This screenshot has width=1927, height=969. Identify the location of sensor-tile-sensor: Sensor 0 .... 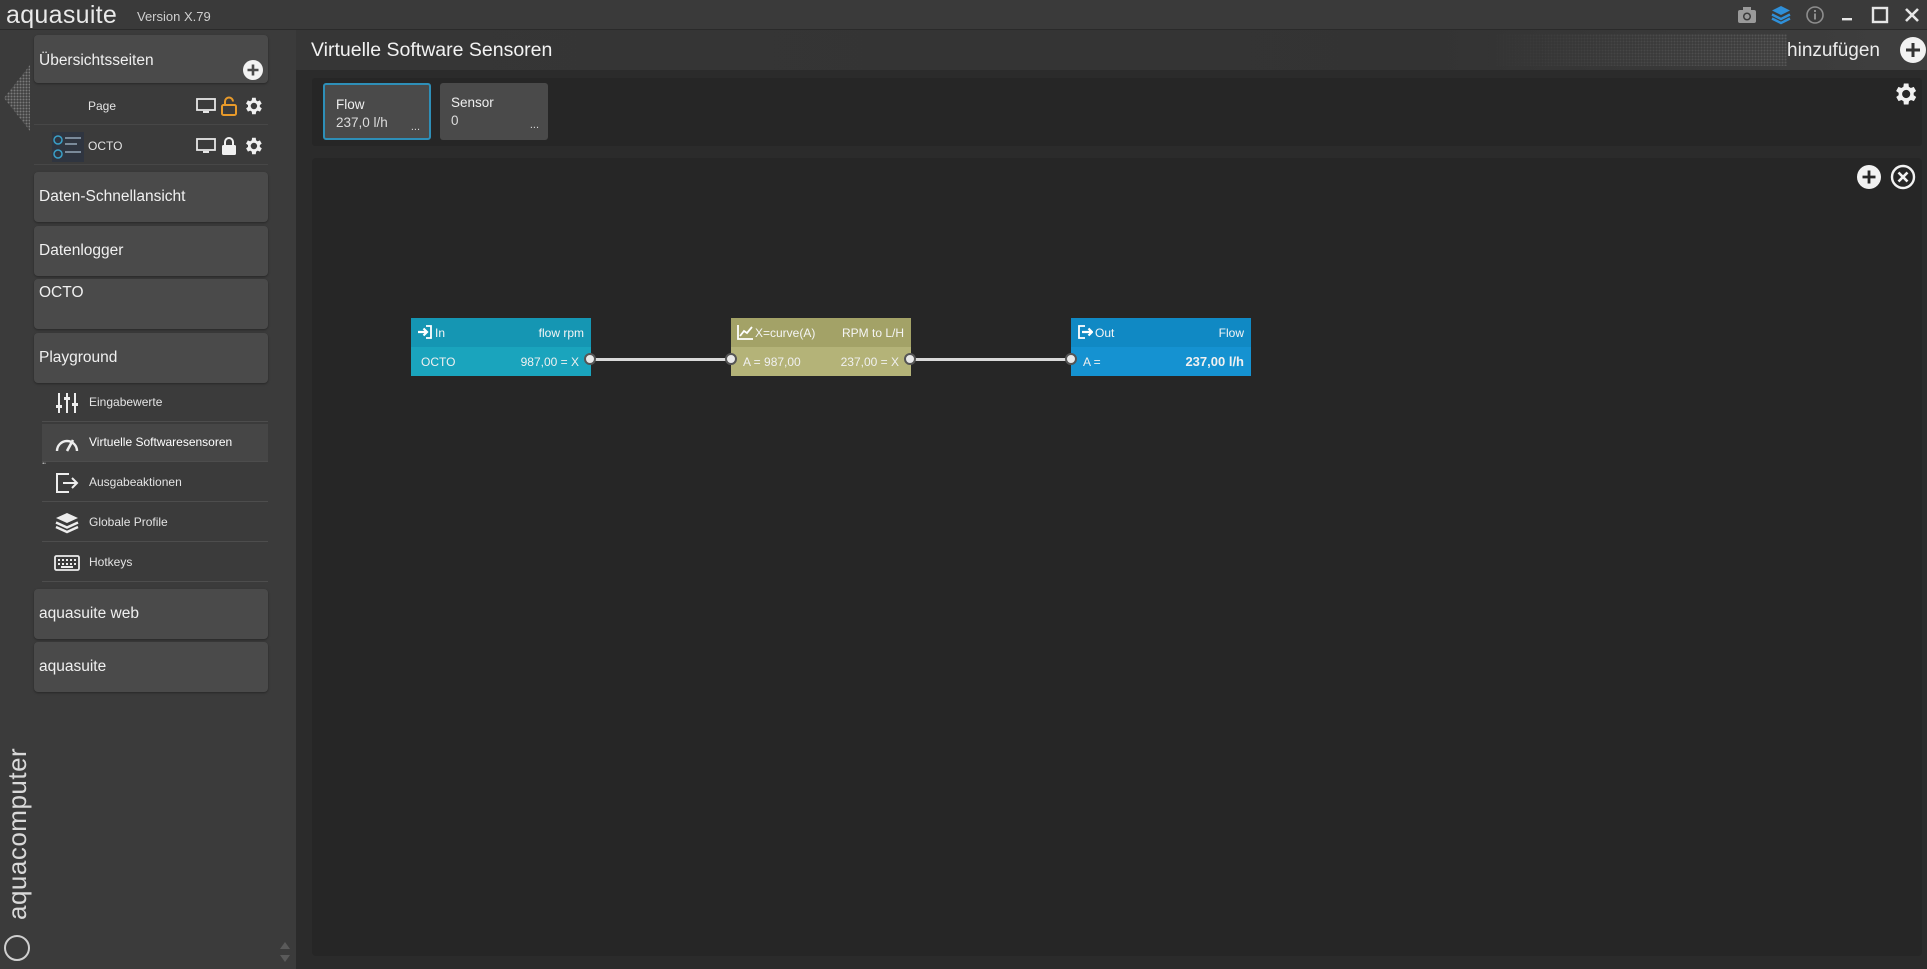
(494, 111).